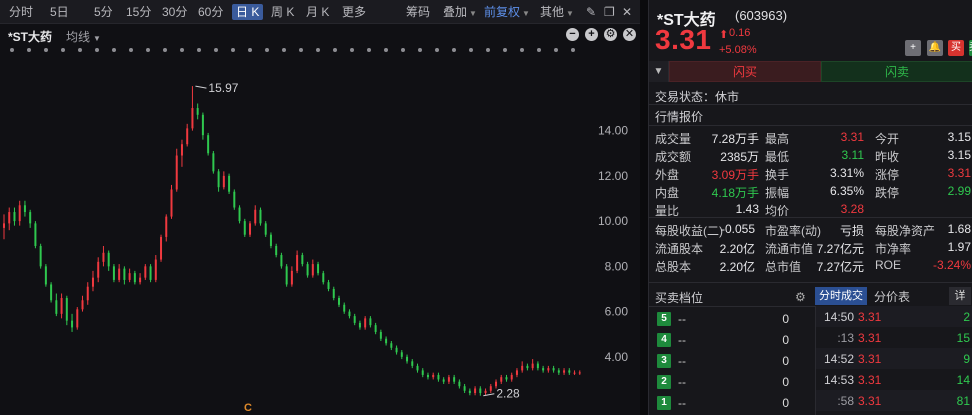  What do you see at coordinates (956, 48) in the screenshot?
I see `buy-button: 买` at bounding box center [956, 48].